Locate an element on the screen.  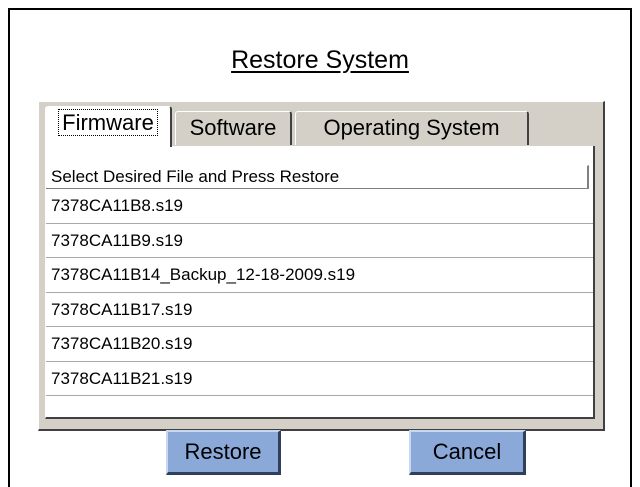
tab-software-label: Software is located at coordinates (233, 127).